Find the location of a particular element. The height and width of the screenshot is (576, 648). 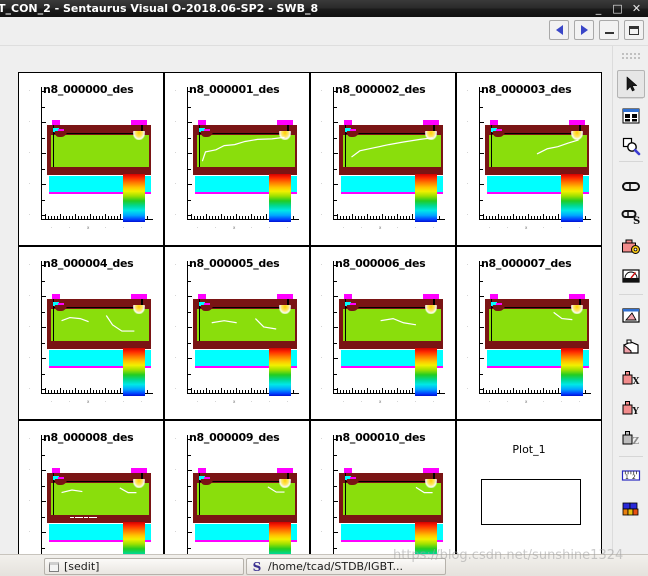

plot-panel: n8_000001_des · · · · · · · x · · · is located at coordinates (237, 159).